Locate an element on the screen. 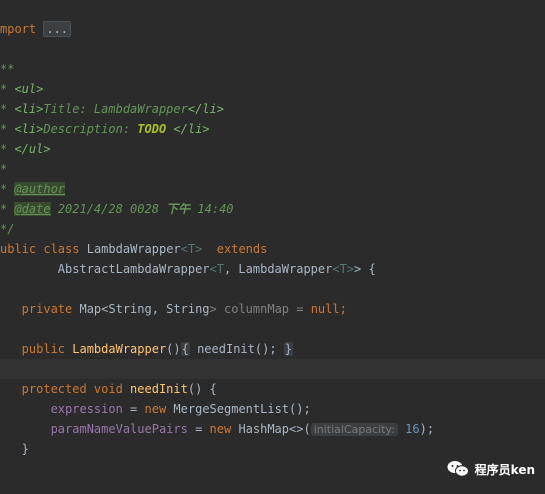 Image resolution: width=545 pixels, height=494 pixels. number-literal: 16 is located at coordinates (408, 429).